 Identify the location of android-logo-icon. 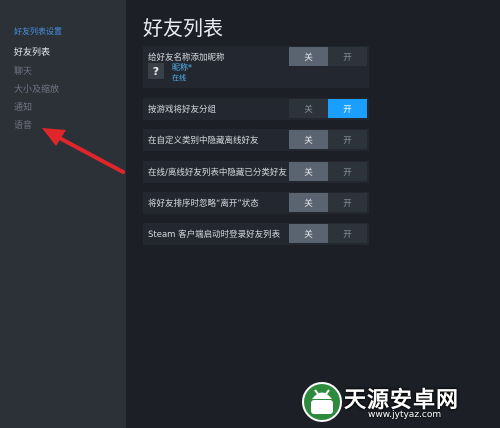
(322, 402).